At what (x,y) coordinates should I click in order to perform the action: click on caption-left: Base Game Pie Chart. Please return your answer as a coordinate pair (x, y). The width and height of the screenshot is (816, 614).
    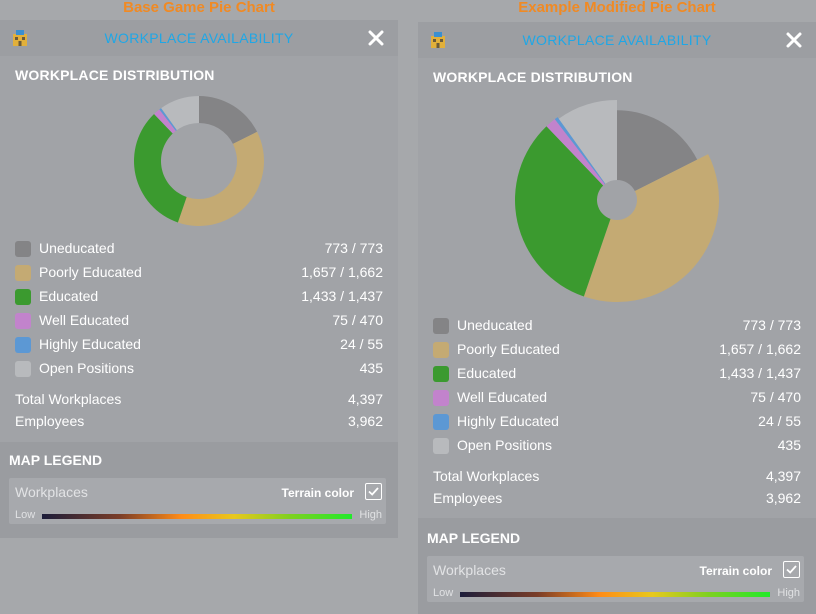
    Looking at the image, I should click on (199, 8).